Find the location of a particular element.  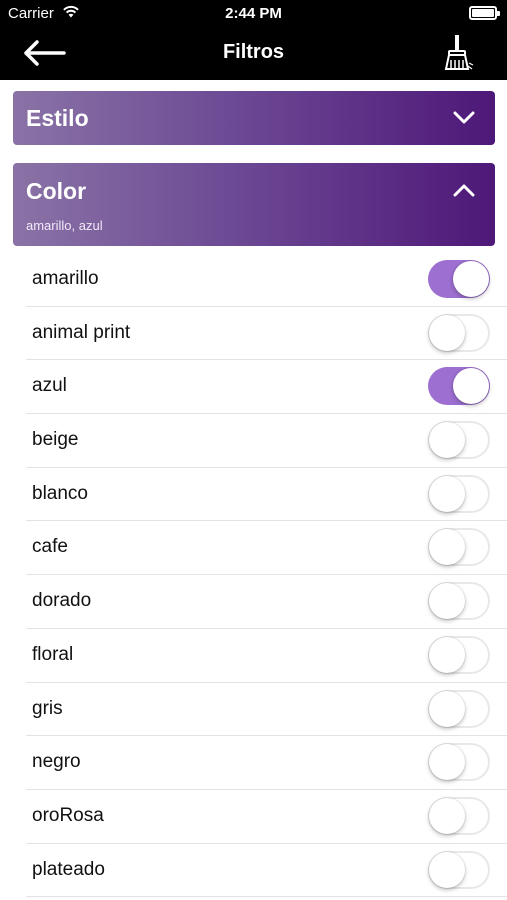

list-item: plateado is located at coordinates (253, 871).